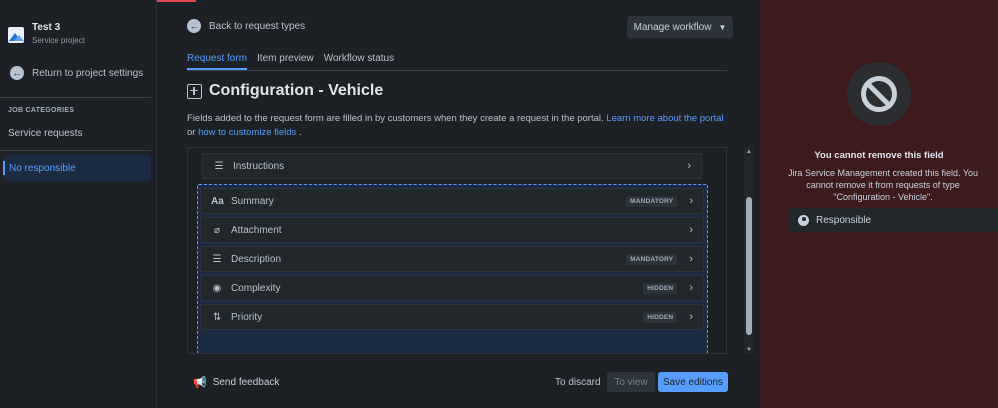 The width and height of the screenshot is (998, 408). I want to click on chevron-down-icon: ▼, so click(722, 27).